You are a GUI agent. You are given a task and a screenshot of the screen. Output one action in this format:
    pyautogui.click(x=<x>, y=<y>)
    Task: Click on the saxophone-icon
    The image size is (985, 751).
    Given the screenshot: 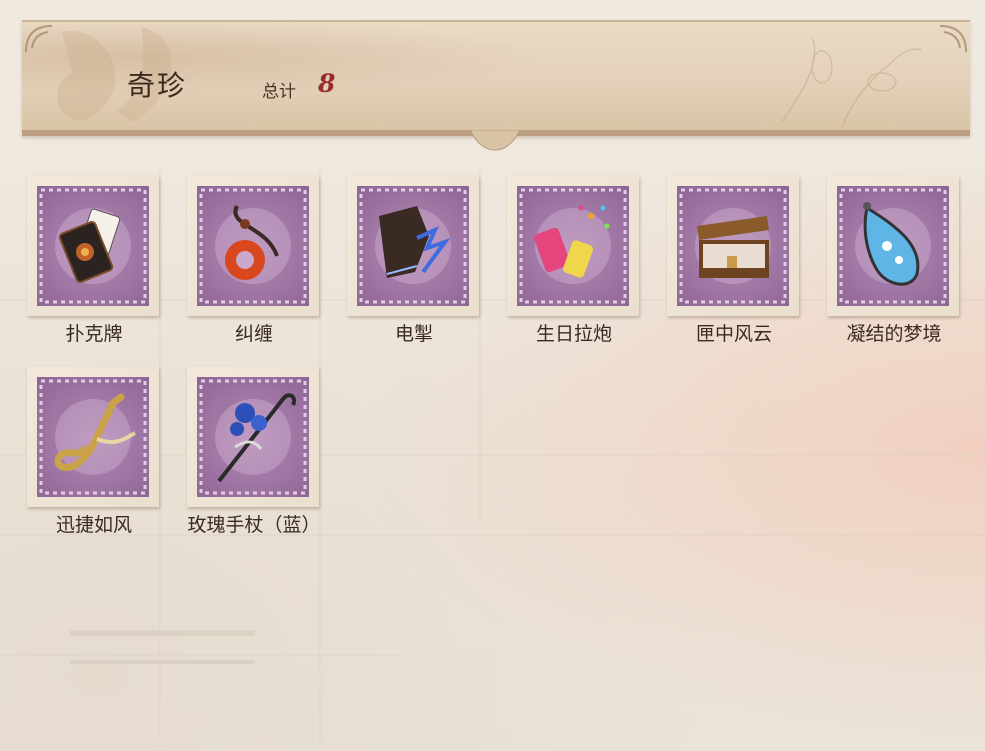 What is the action you would take?
    pyautogui.click(x=93, y=437)
    